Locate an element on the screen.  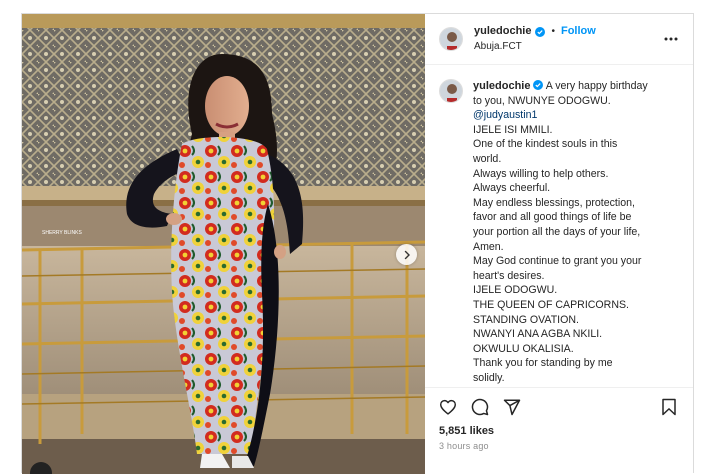
caption-line: May endless blessings, protection, is located at coordinates (554, 202).